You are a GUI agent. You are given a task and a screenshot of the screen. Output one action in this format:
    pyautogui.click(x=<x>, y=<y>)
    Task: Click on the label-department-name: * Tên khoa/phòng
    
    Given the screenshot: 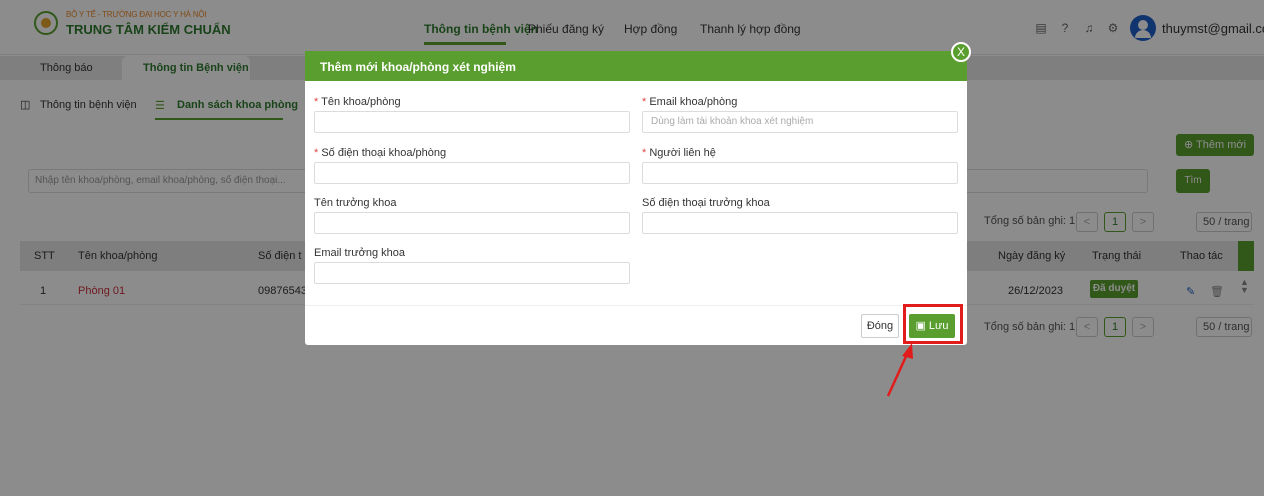 What is the action you would take?
    pyautogui.click(x=357, y=102)
    